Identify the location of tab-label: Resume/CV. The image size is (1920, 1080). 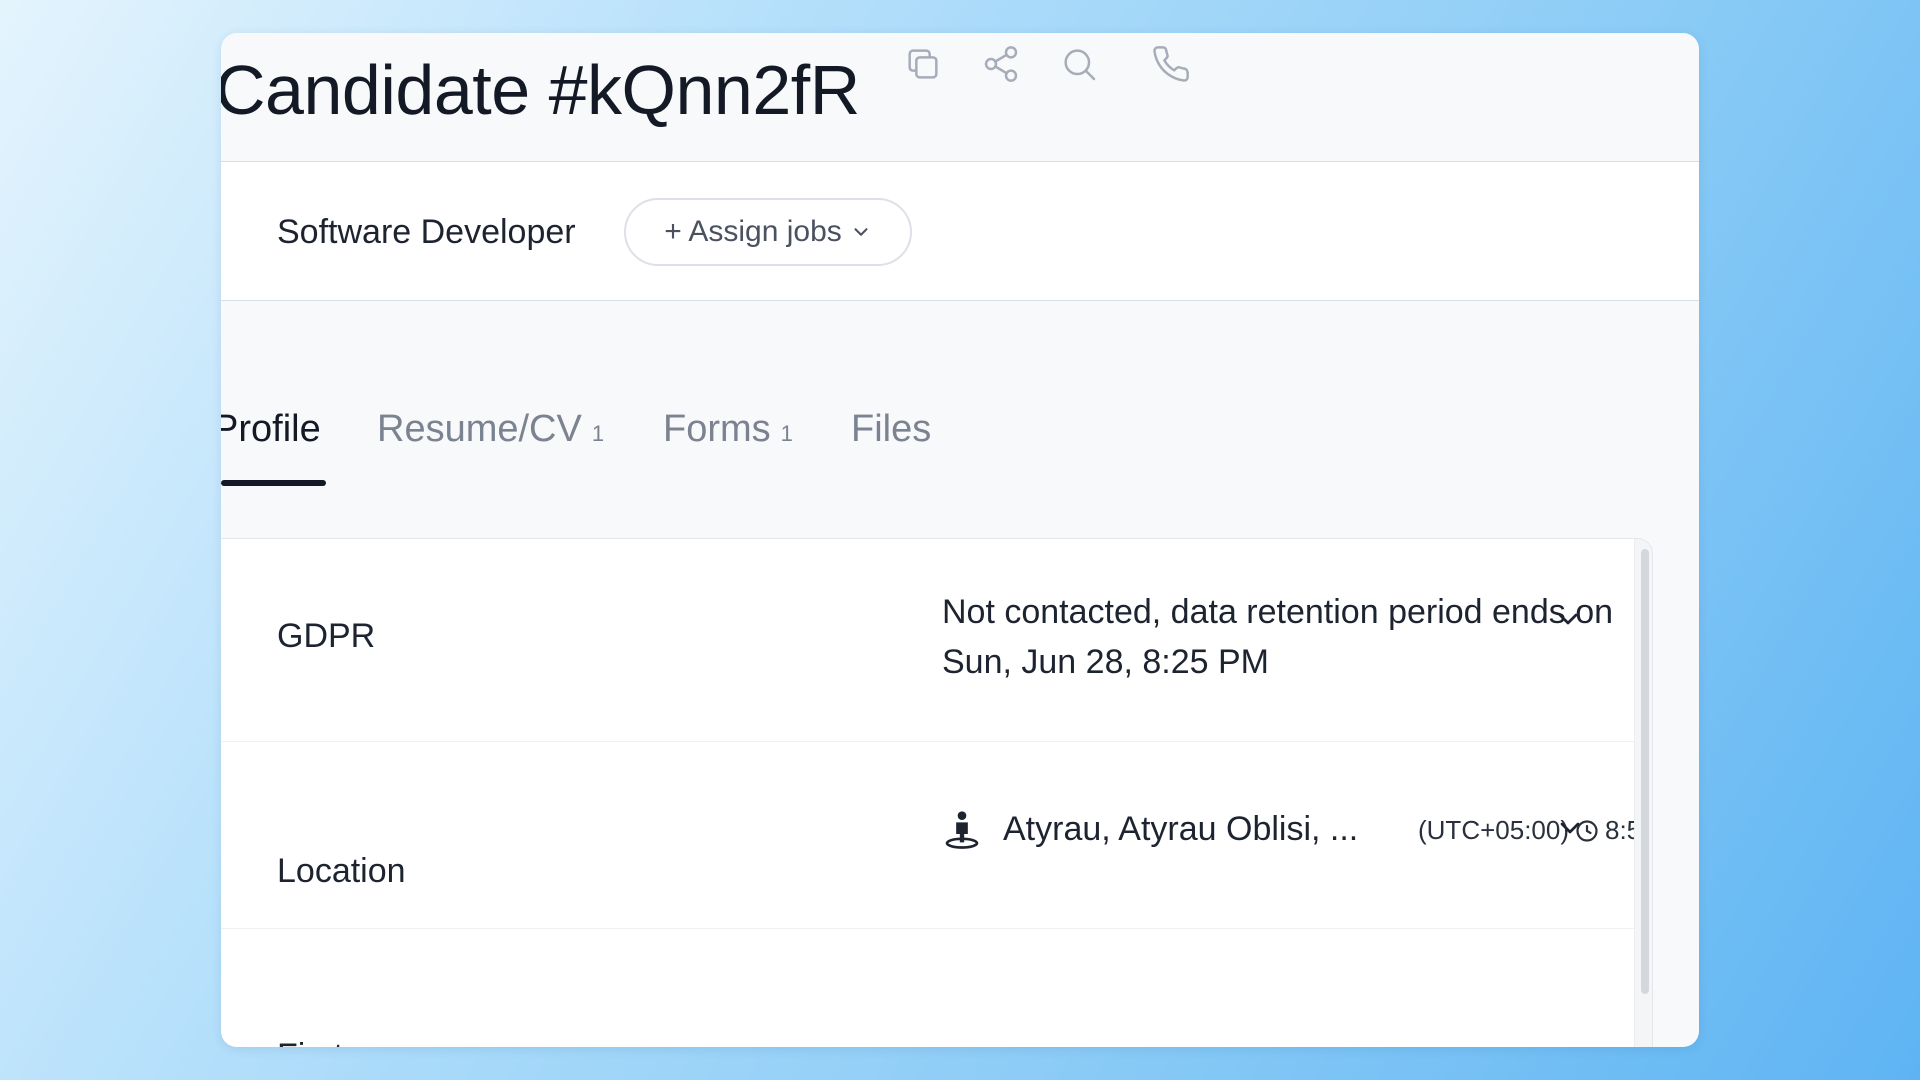
(479, 429).